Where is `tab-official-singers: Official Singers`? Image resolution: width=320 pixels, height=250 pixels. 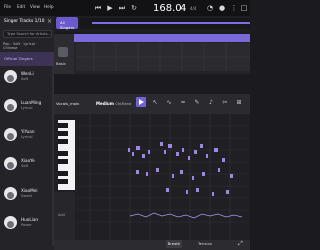 tab-official-singers: Official Singers is located at coordinates (27, 59).